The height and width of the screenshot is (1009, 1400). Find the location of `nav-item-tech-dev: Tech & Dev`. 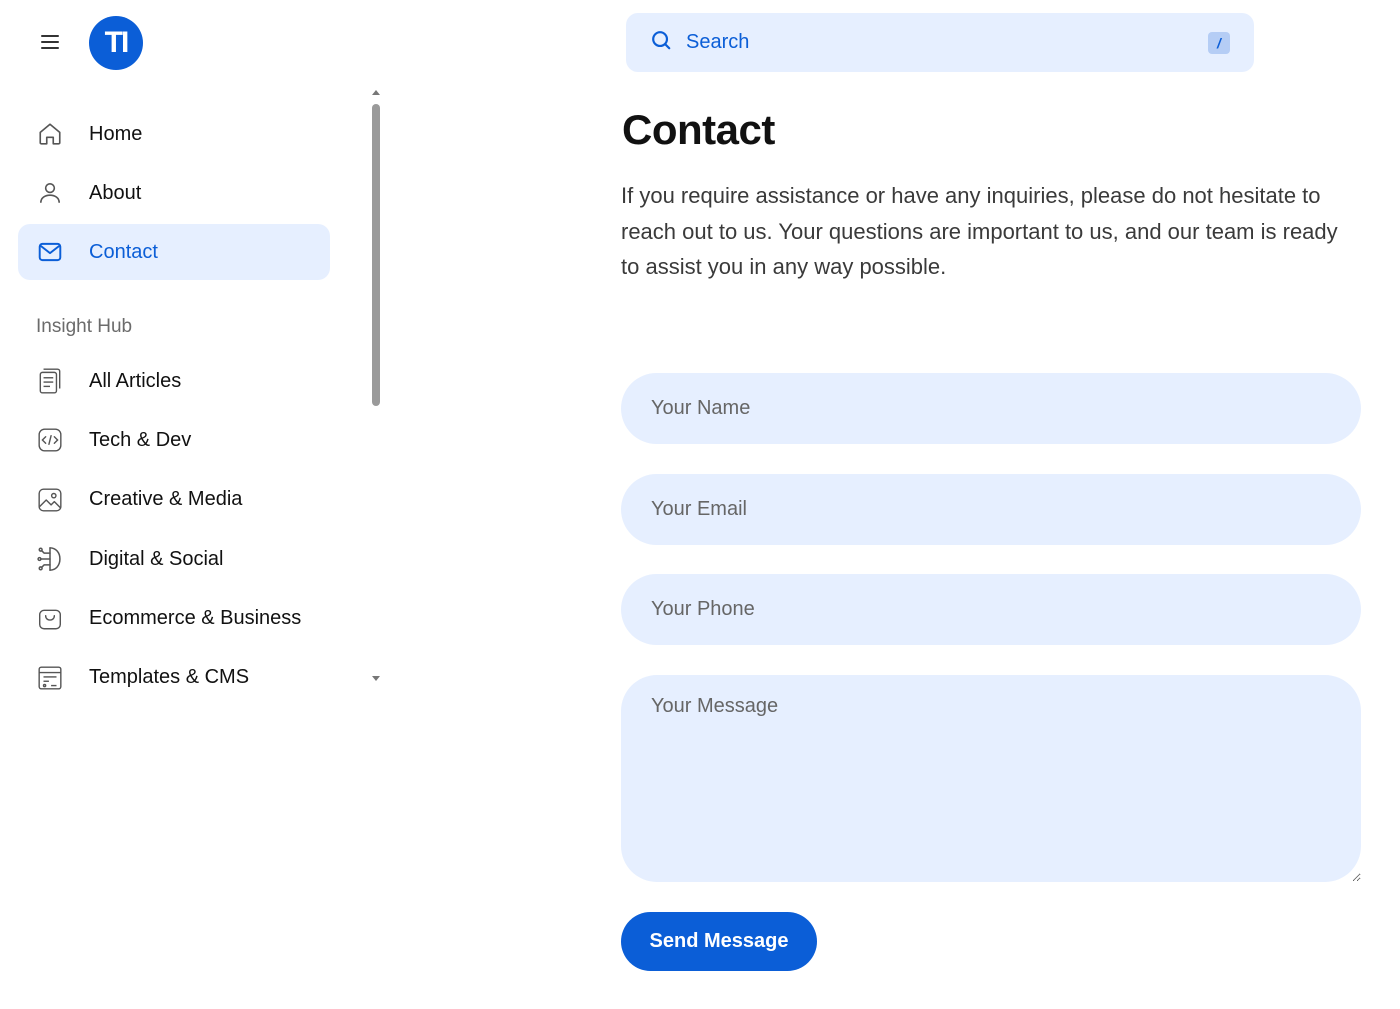

nav-item-tech-dev: Tech & Dev is located at coordinates (174, 440).